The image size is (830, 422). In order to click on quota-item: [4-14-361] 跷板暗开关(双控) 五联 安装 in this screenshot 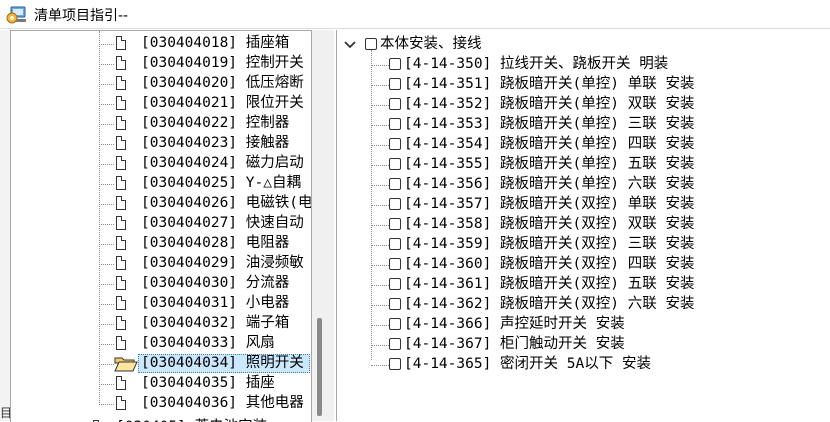, I will do `click(591, 284)`.